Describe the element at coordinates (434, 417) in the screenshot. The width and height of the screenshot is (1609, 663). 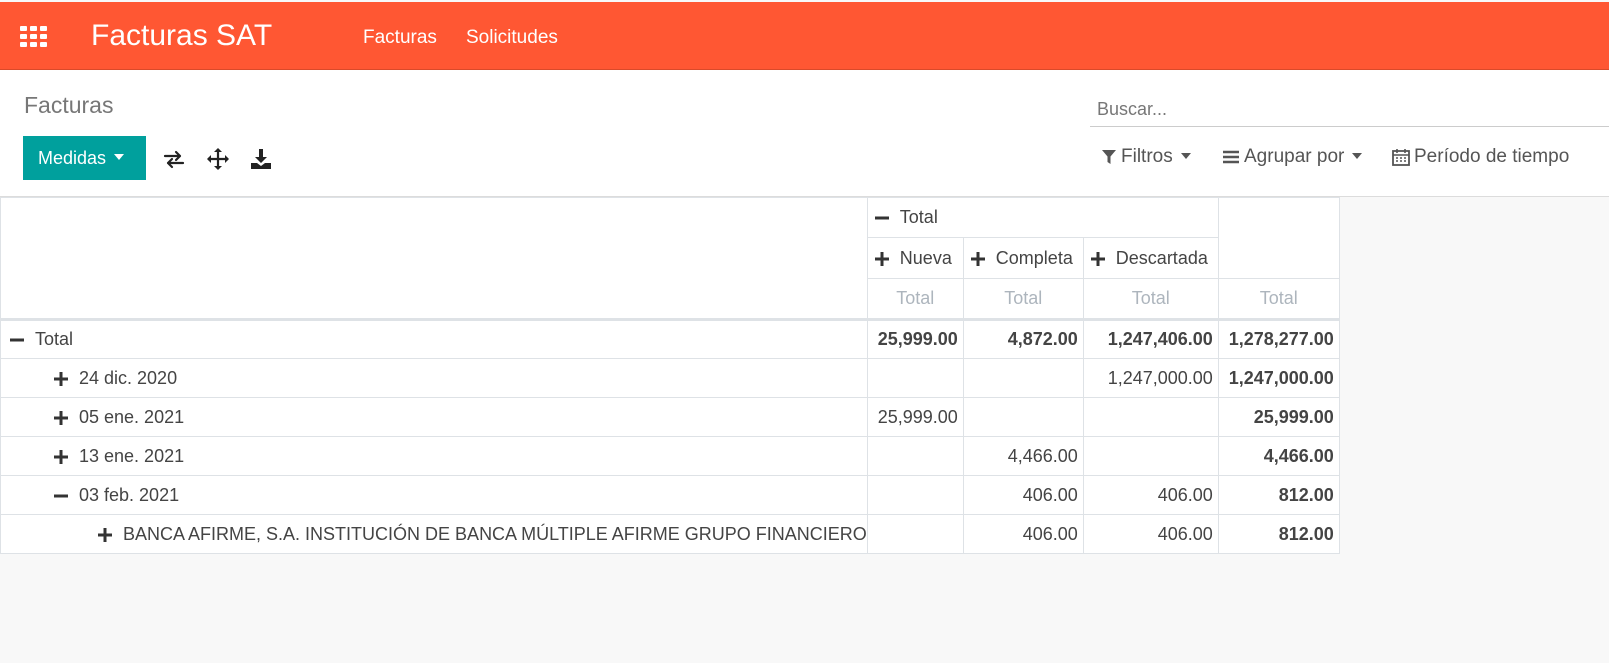
I see `row-header: 05 ene. 2021` at that location.